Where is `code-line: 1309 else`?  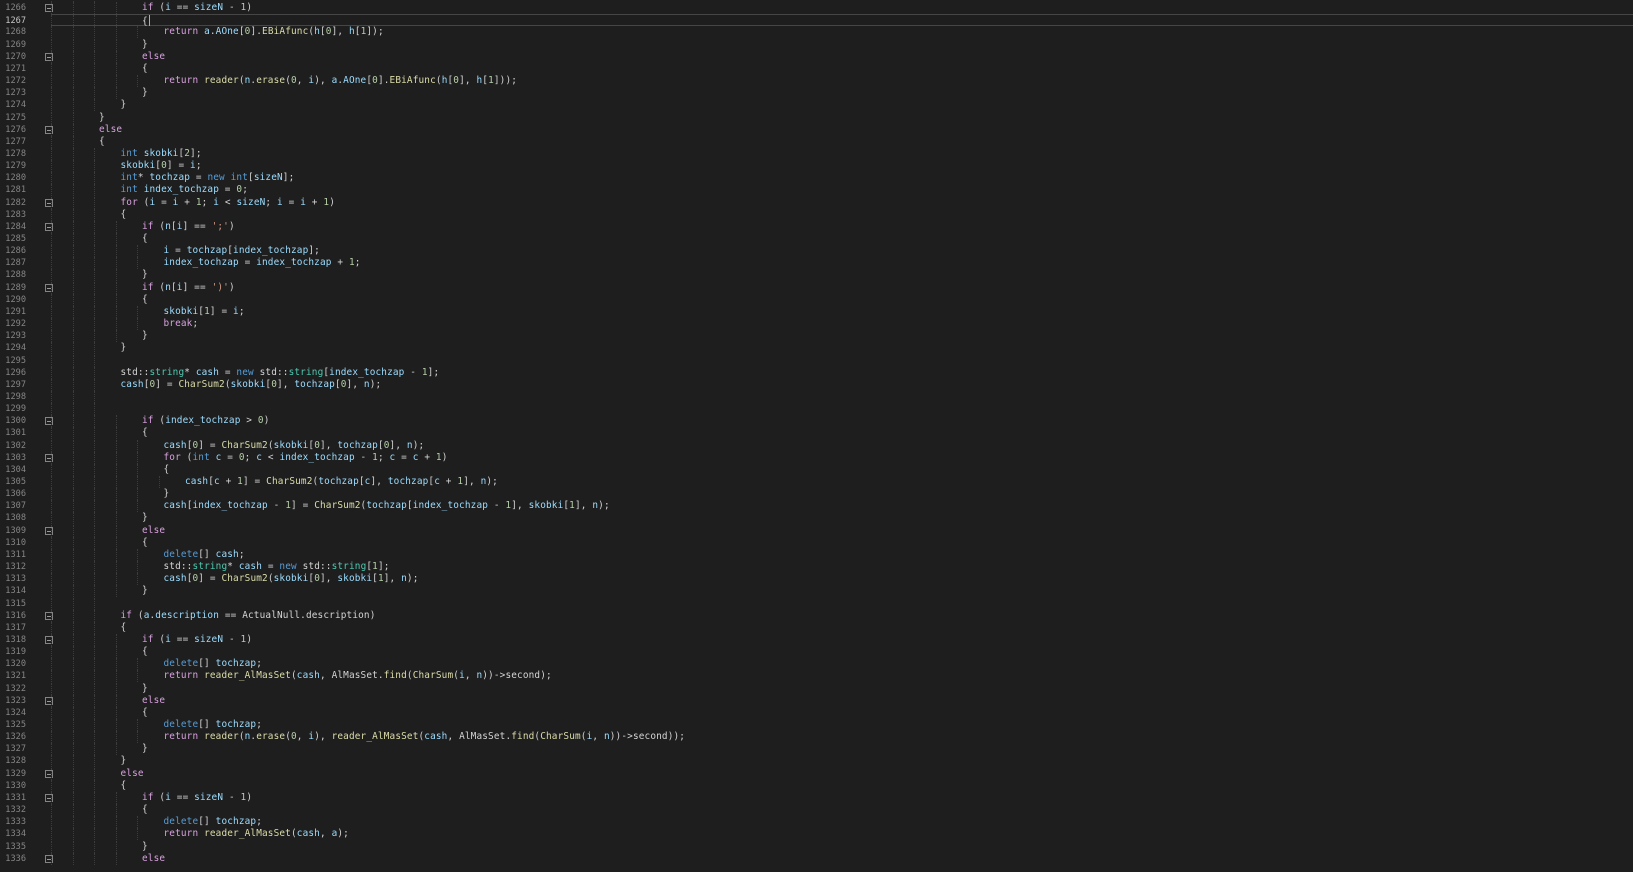
code-line: 1309 else is located at coordinates (816, 530).